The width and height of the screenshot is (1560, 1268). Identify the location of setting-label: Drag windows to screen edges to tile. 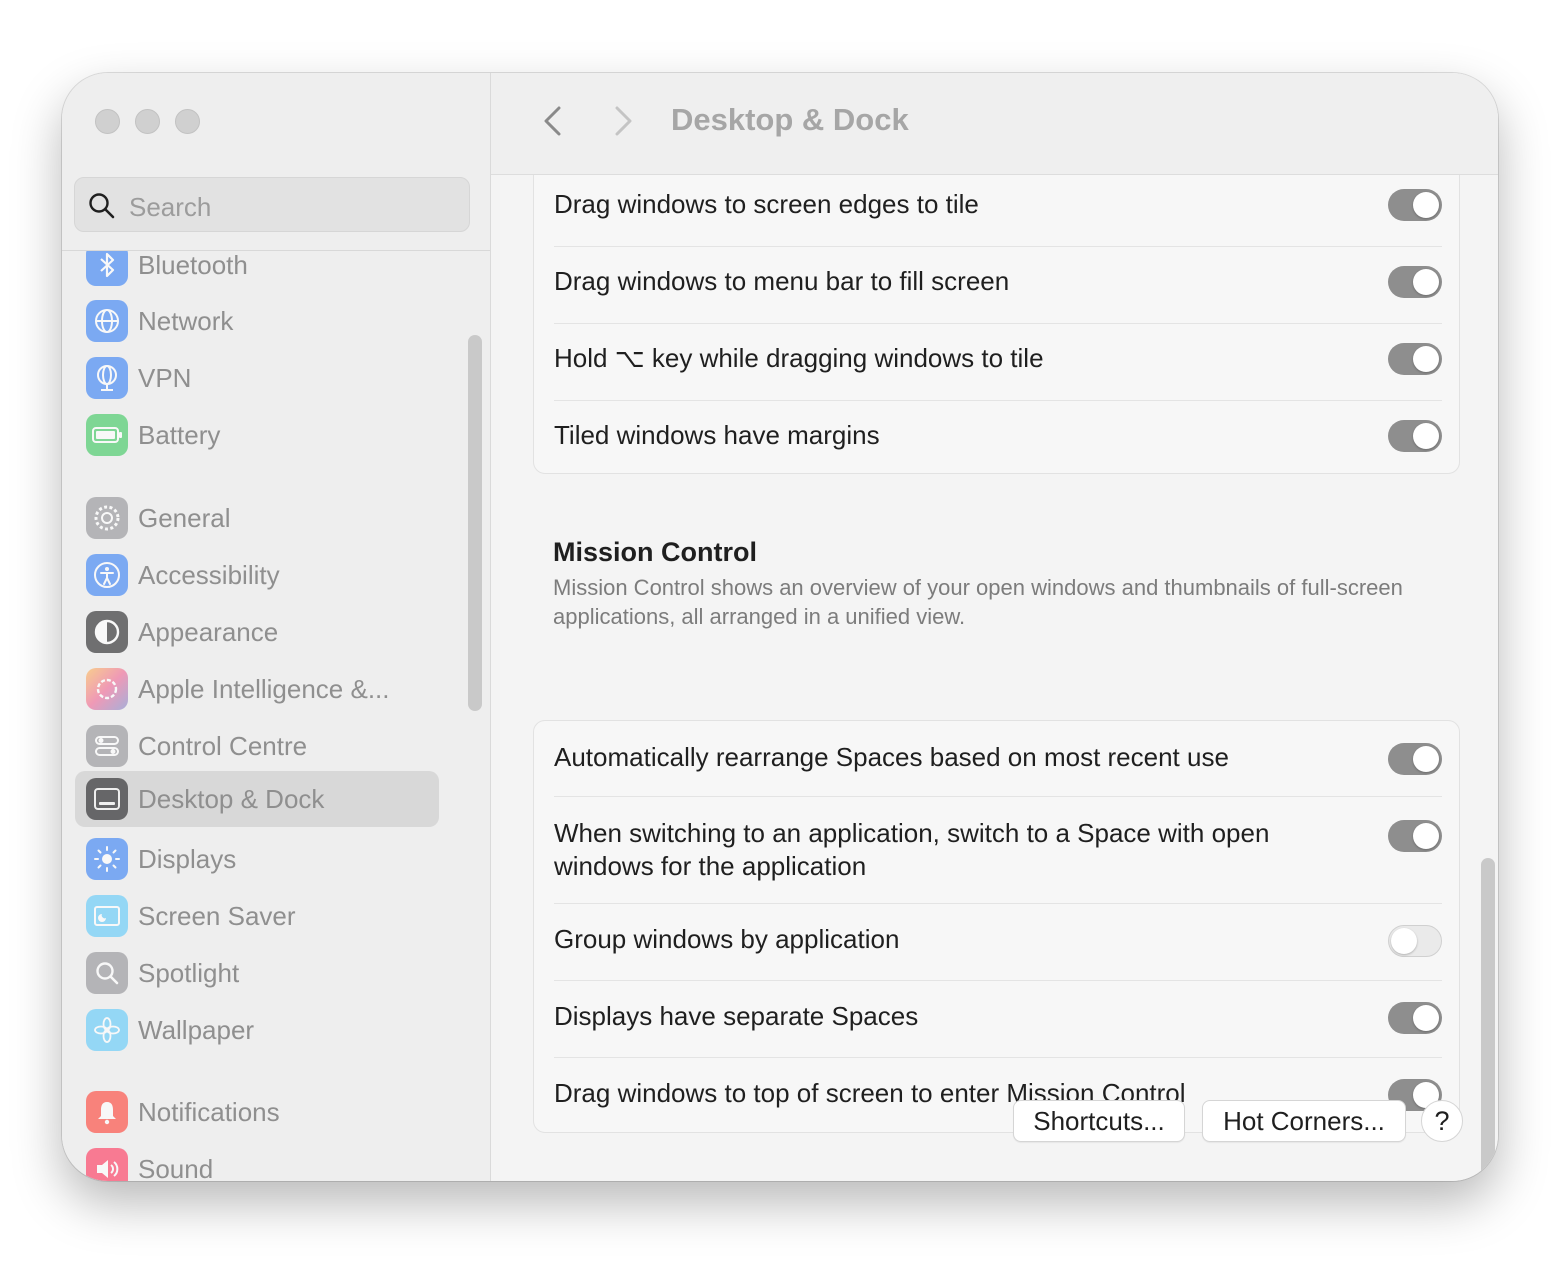
(766, 204).